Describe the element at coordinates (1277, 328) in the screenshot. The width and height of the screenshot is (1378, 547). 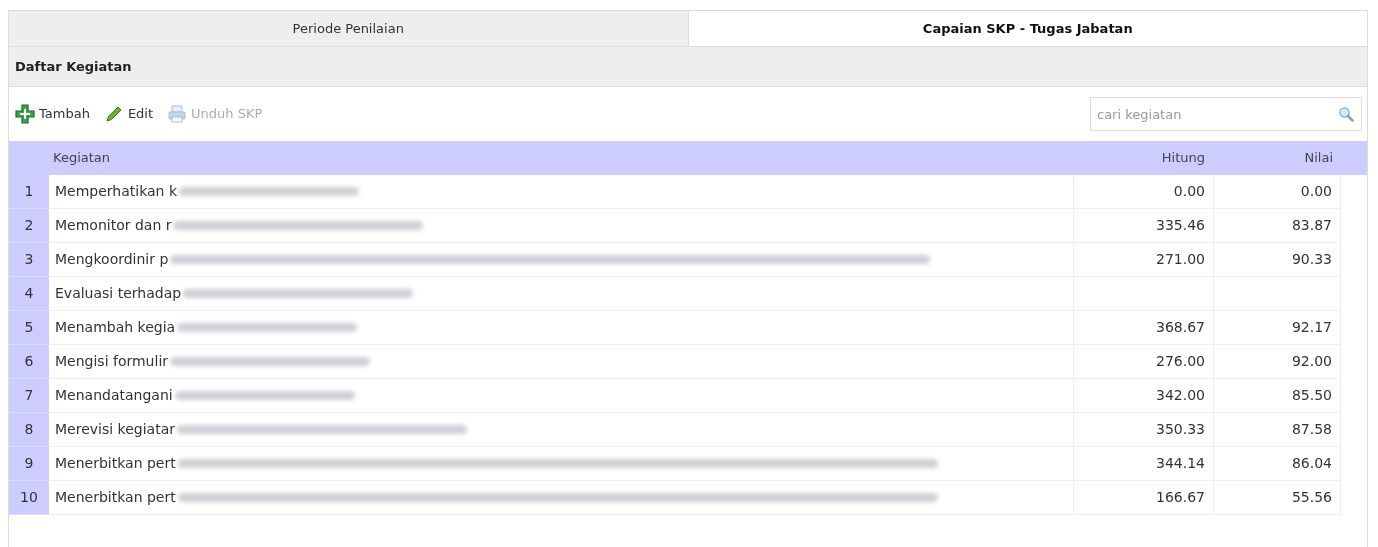
I see `table-cell: 92.17` at that location.